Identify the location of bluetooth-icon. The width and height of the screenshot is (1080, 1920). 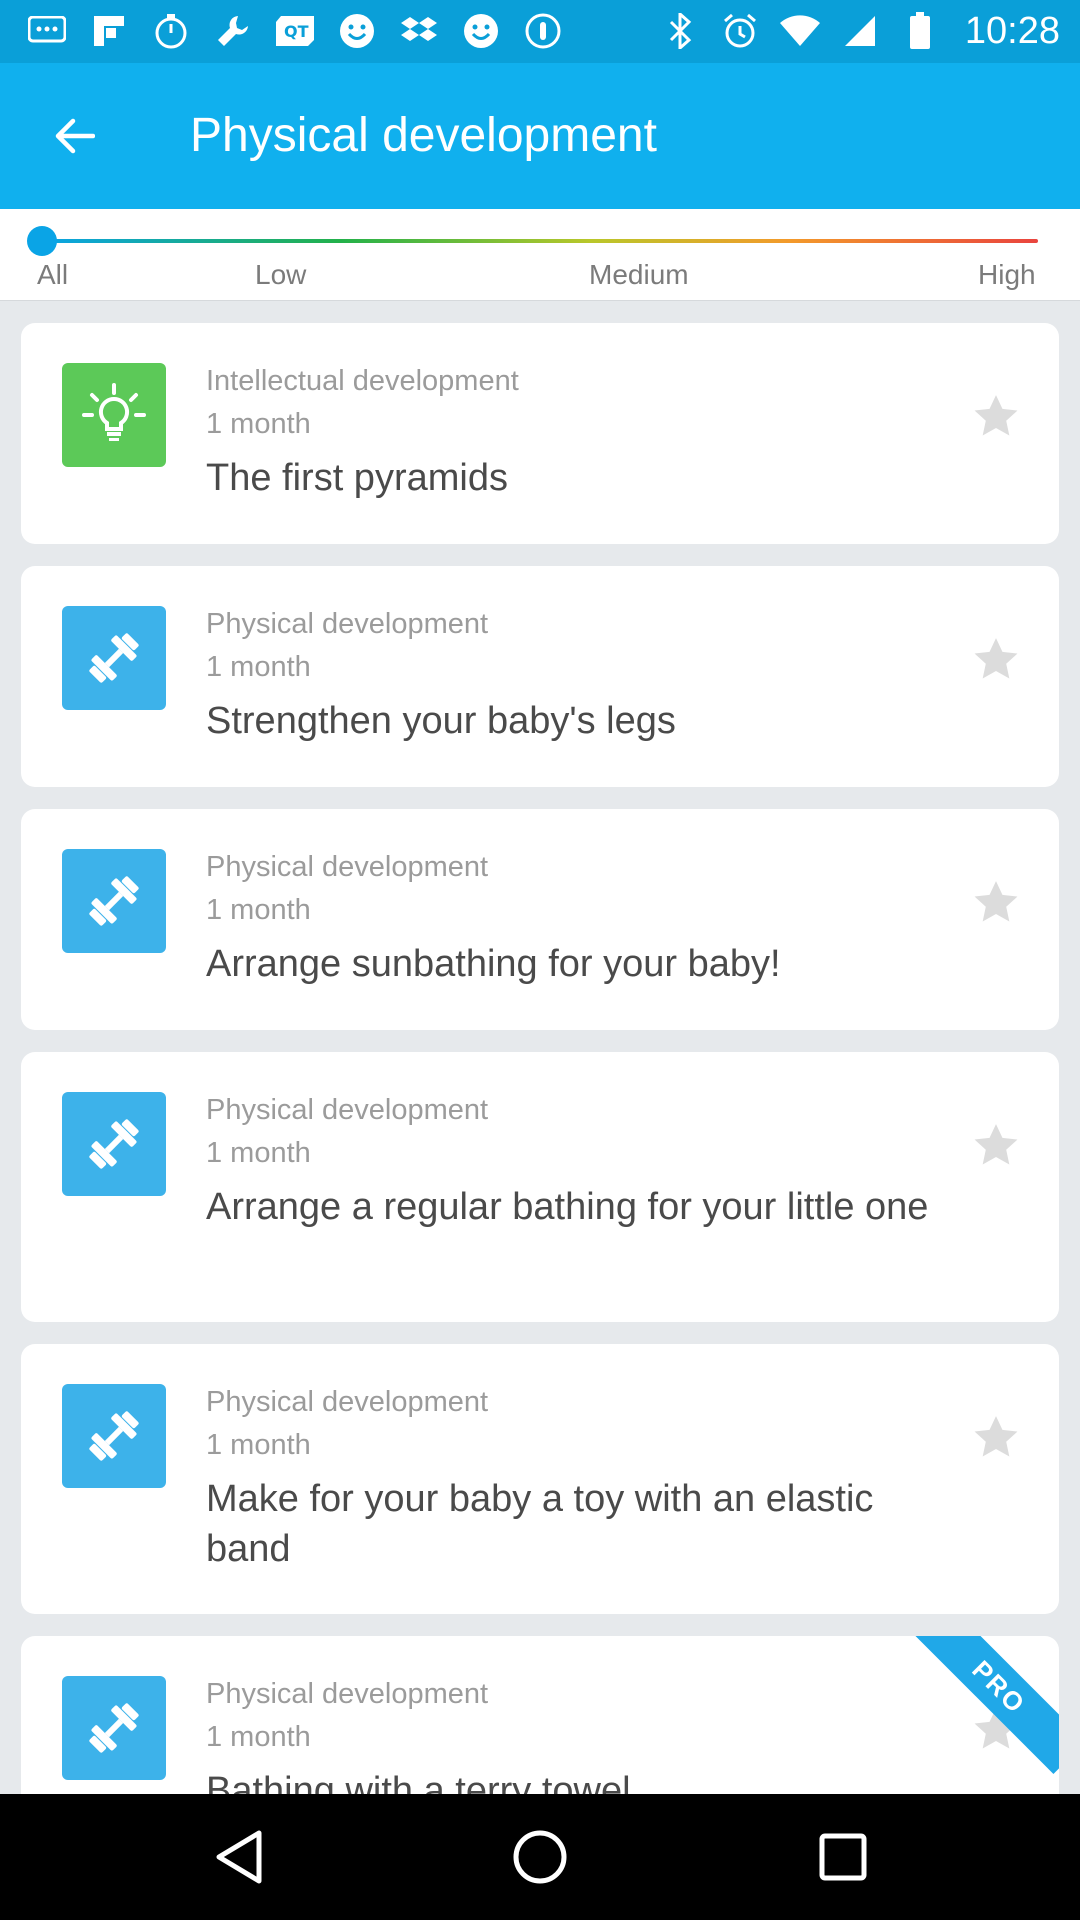
(680, 31).